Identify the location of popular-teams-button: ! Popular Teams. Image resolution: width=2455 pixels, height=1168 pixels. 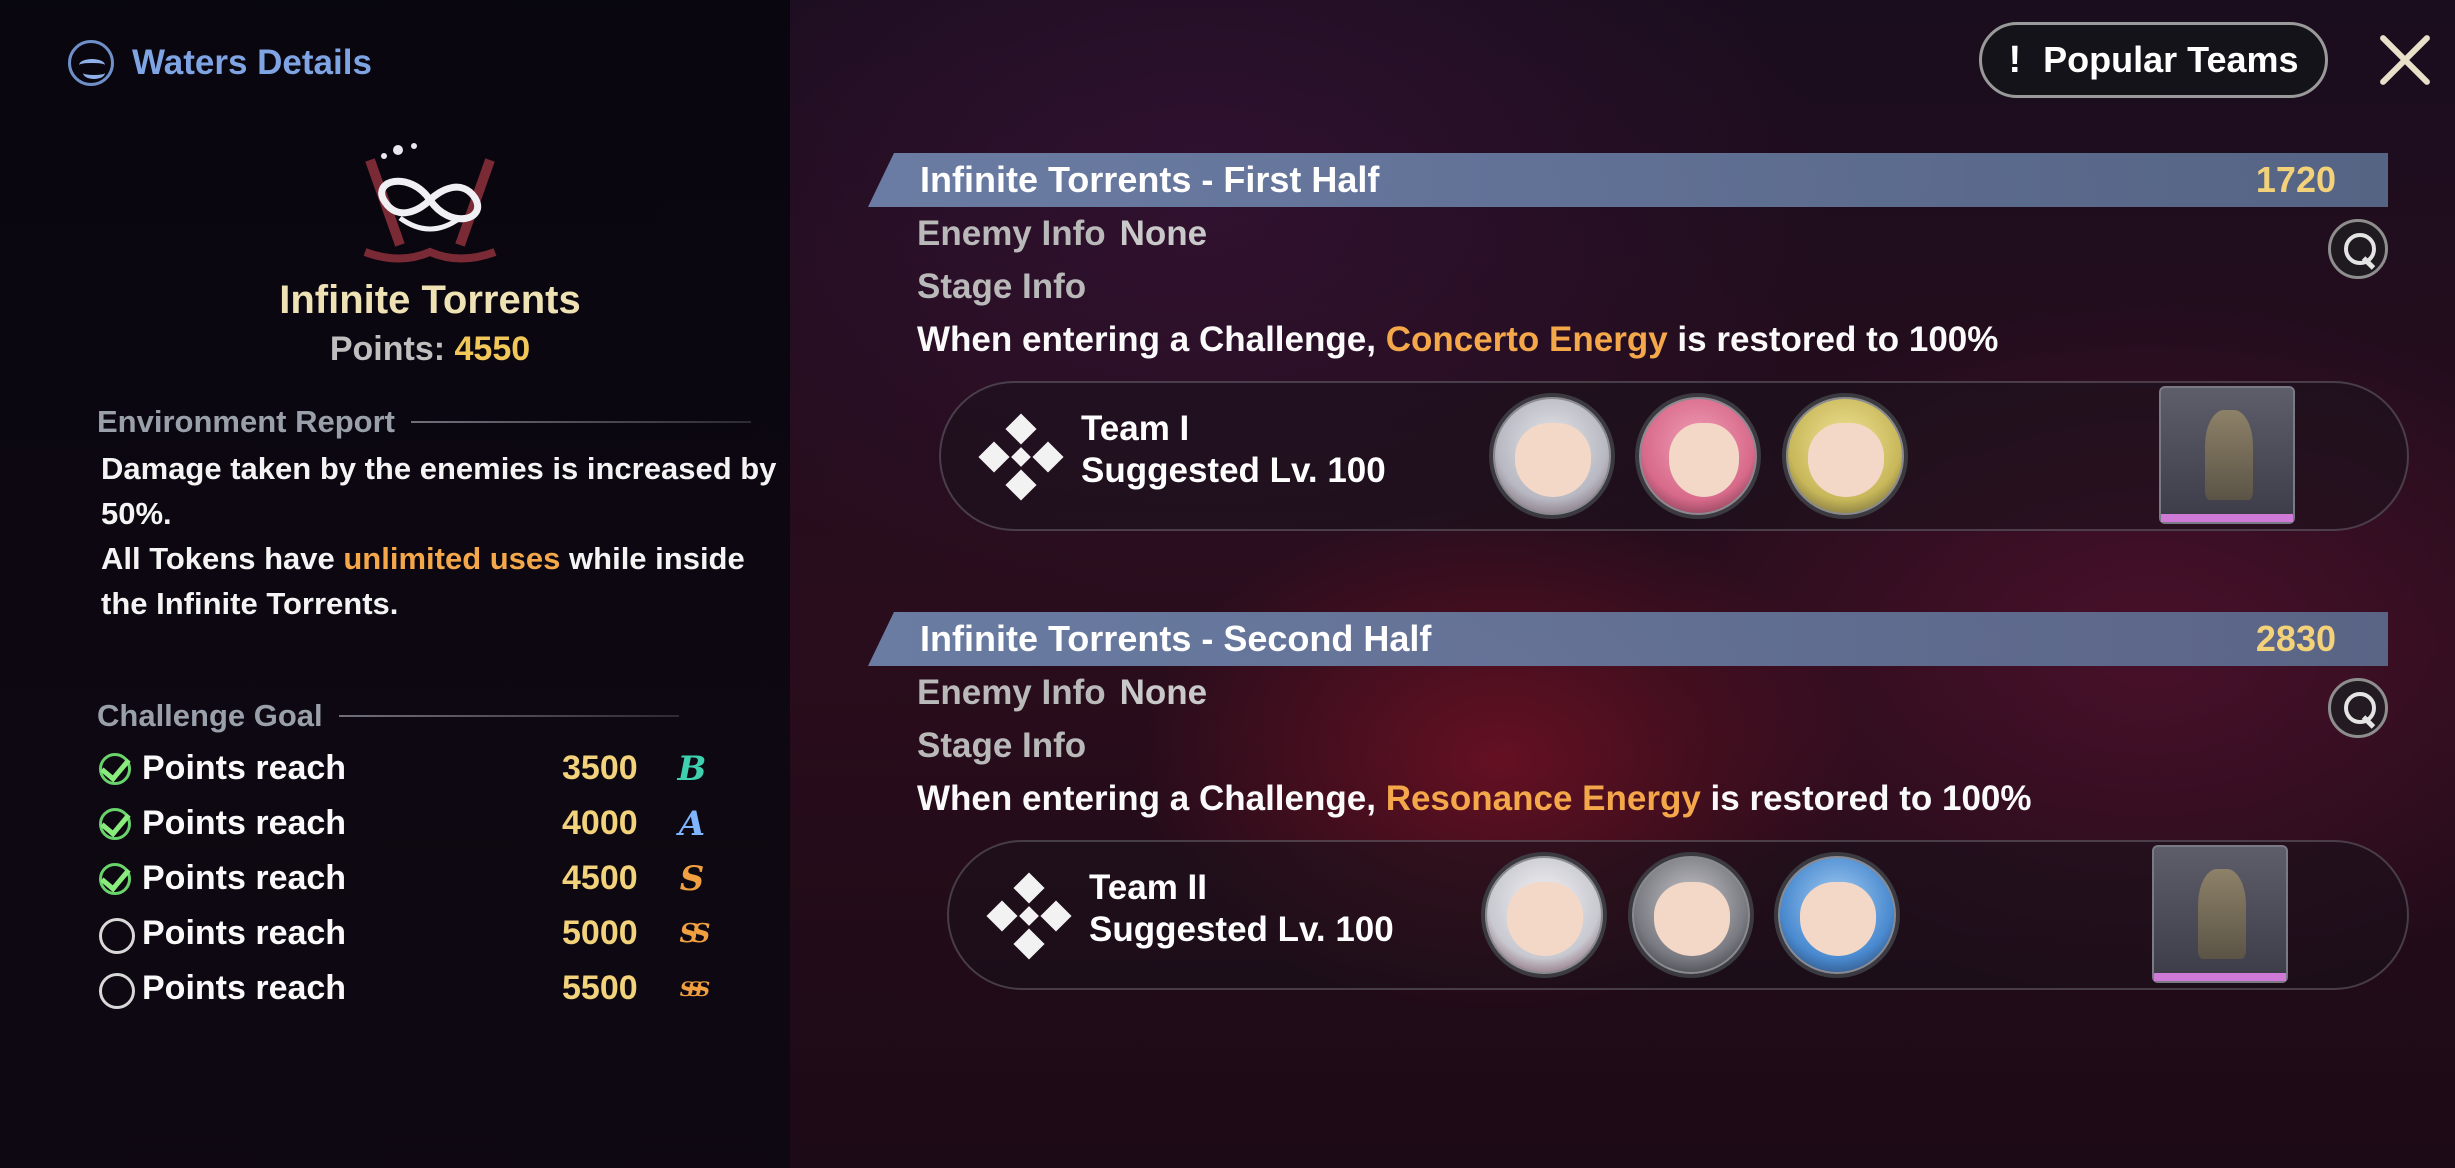
(2153, 60).